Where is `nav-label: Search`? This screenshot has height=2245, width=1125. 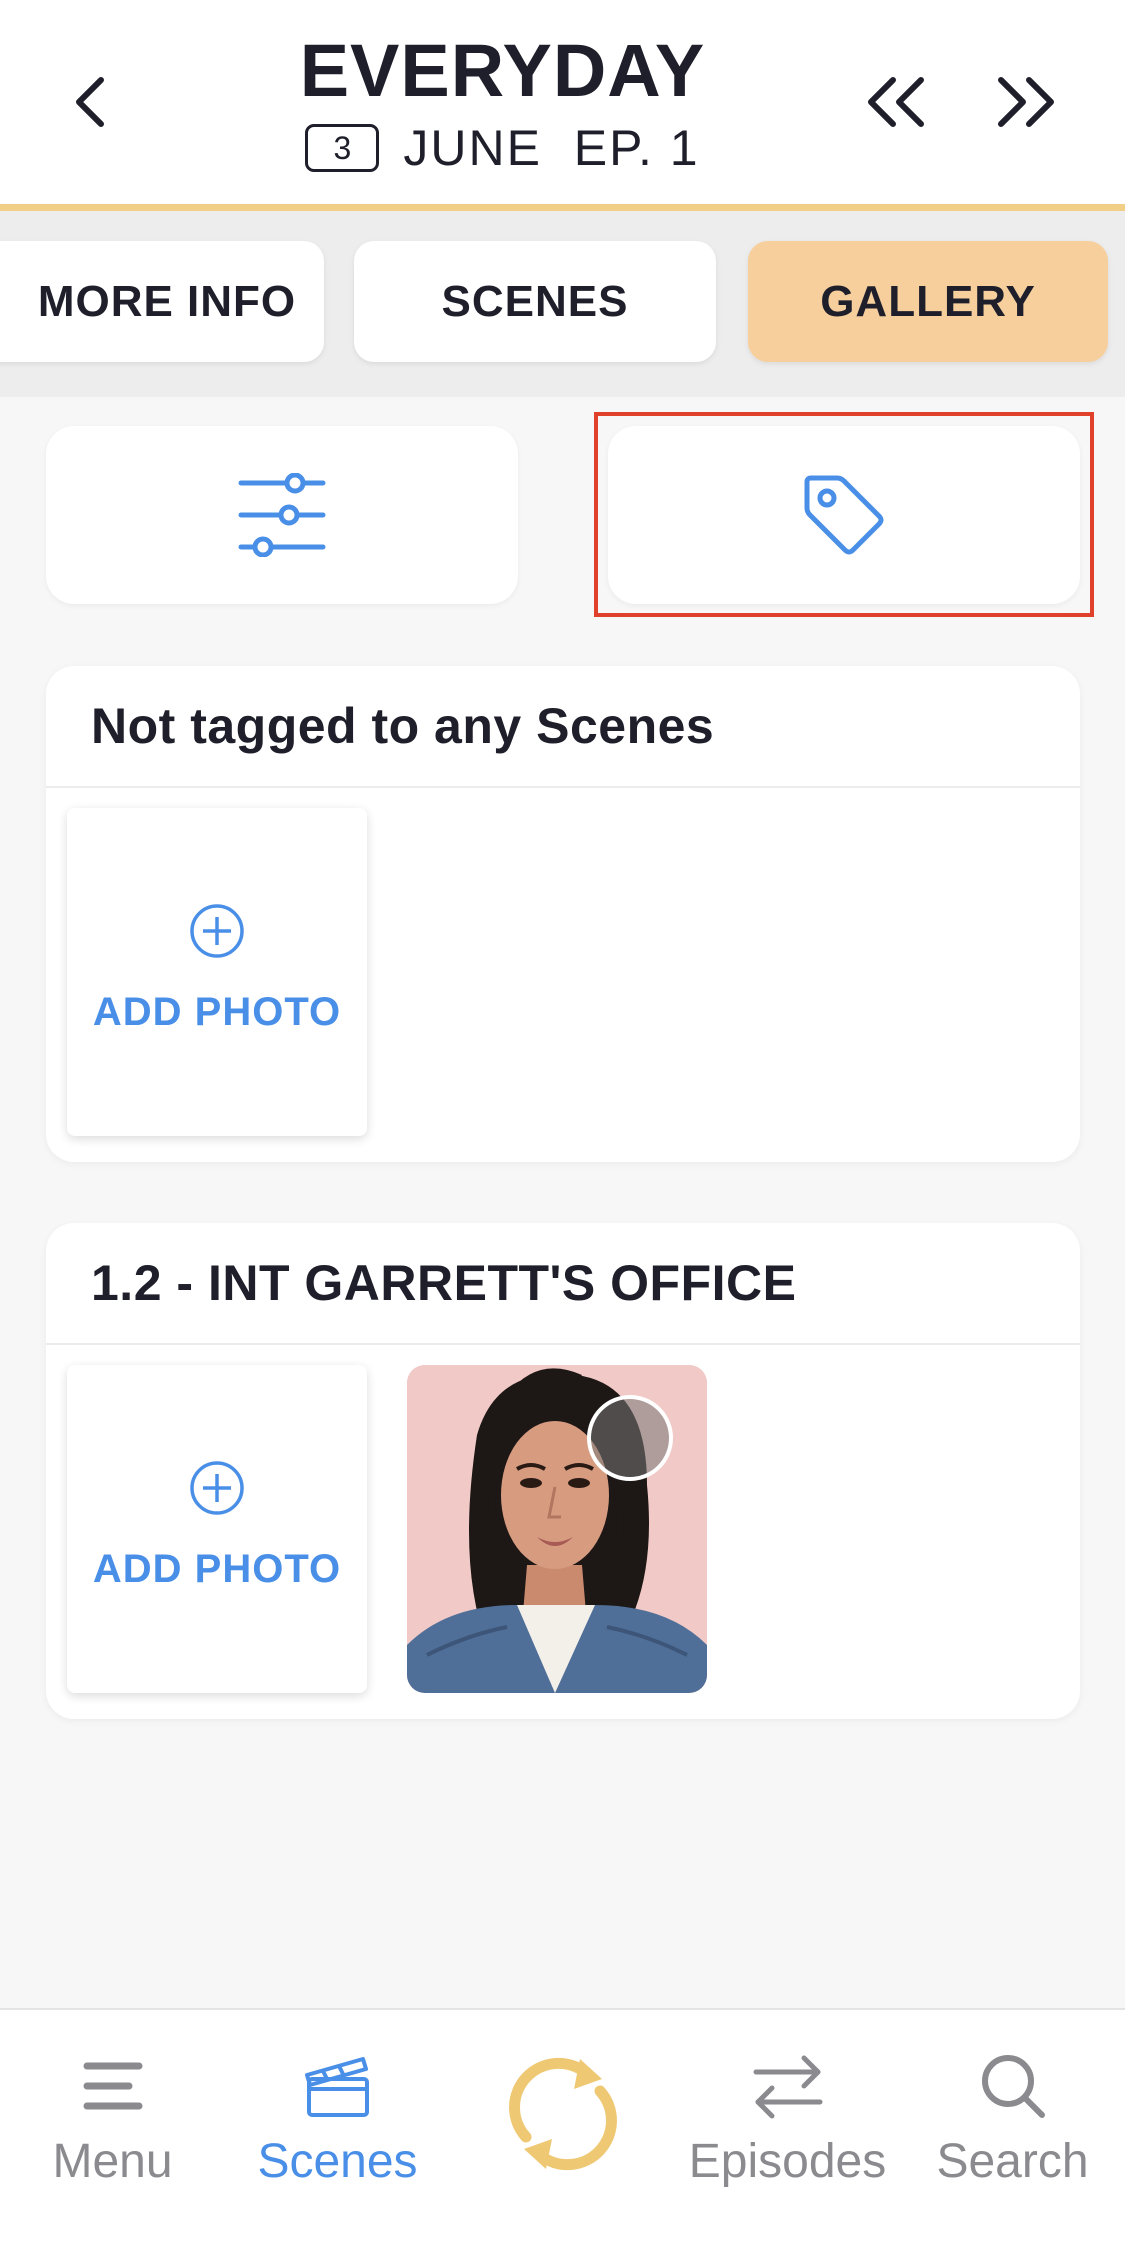
nav-label: Search is located at coordinates (1012, 2161).